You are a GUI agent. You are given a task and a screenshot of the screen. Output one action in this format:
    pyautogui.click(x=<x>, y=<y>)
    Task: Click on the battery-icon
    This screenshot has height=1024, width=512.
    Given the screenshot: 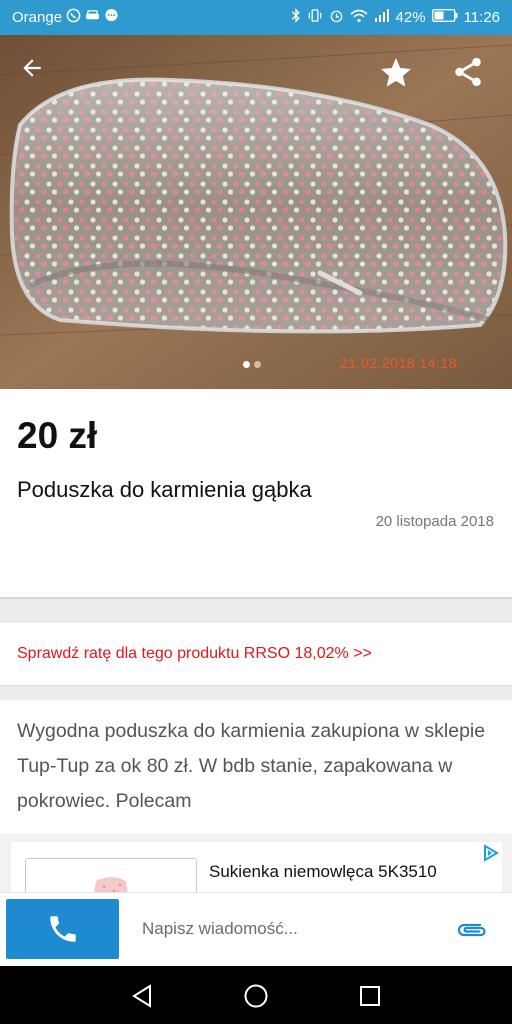 What is the action you would take?
    pyautogui.click(x=444, y=16)
    